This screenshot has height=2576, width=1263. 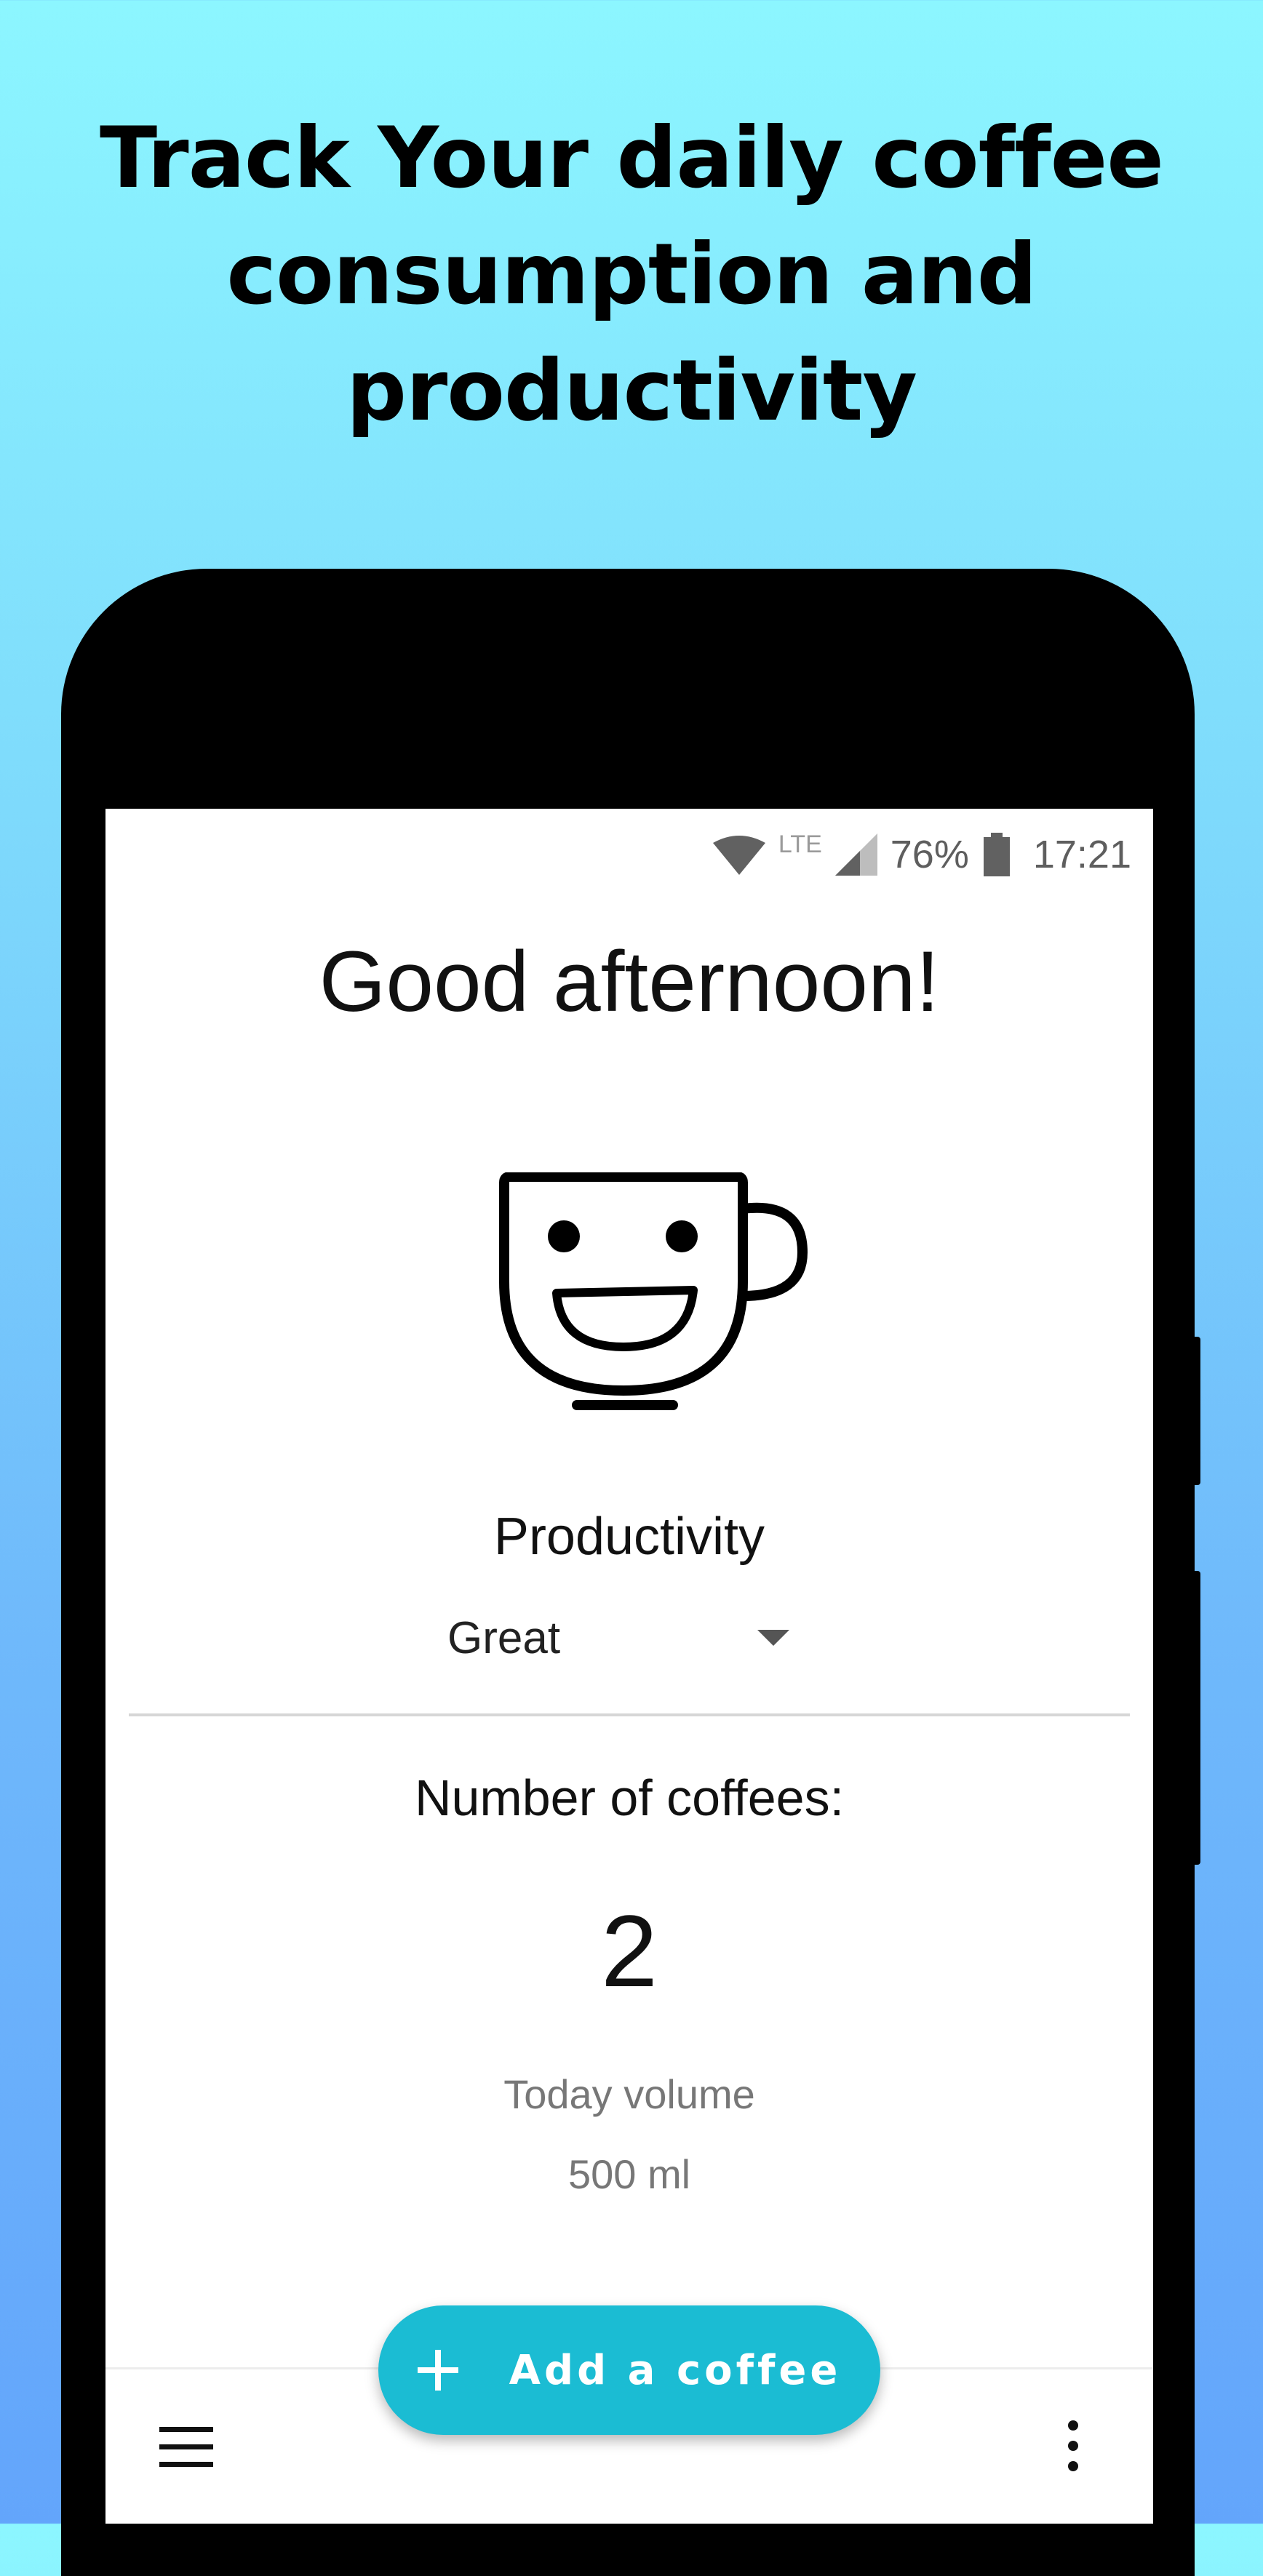 What do you see at coordinates (629, 1537) in the screenshot?
I see `productivity-label: Productivity` at bounding box center [629, 1537].